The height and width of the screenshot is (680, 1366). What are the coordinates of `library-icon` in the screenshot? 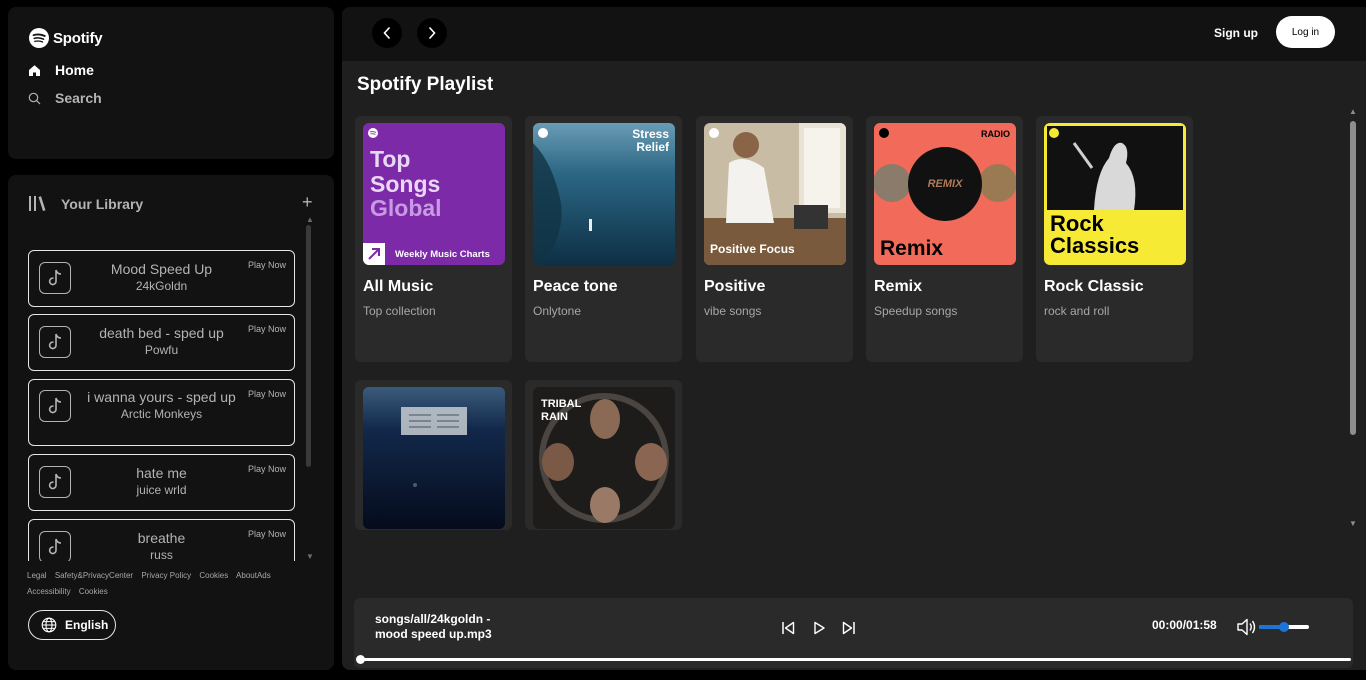 It's located at (37, 203).